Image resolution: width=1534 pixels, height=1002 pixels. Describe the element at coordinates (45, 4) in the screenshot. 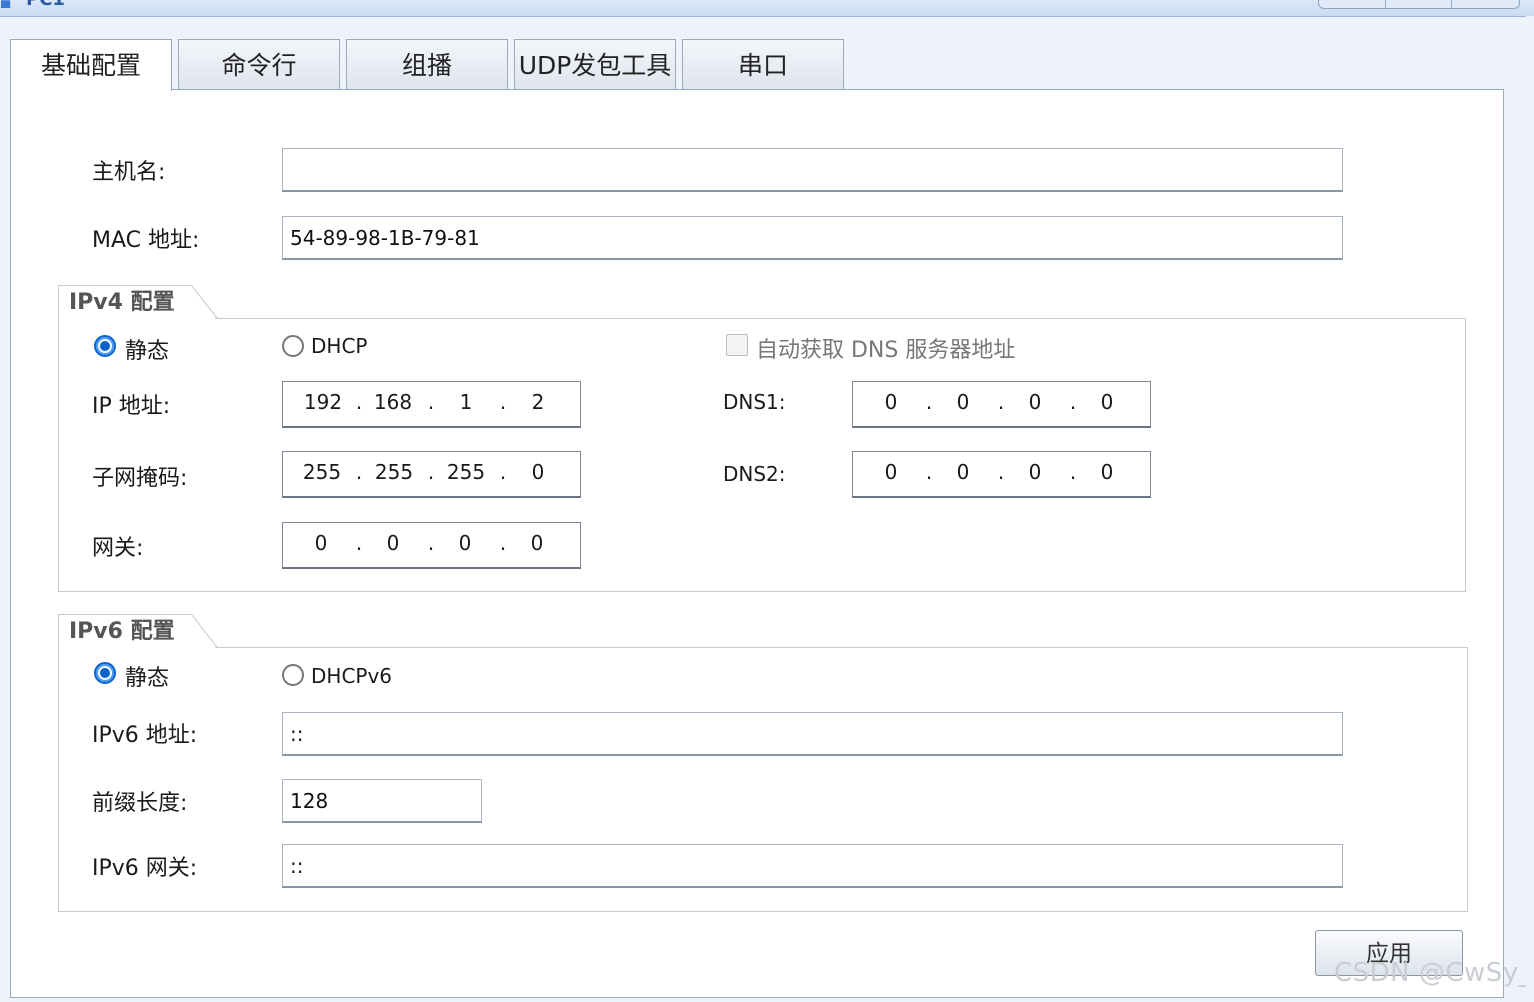

I see `window-title: PC1` at that location.